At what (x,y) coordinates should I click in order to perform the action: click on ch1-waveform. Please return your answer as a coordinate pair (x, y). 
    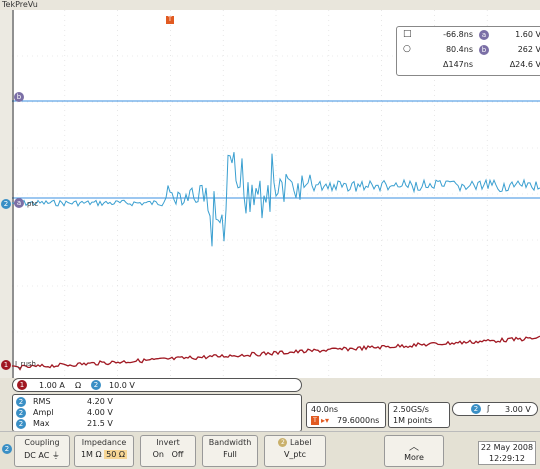
    Looking at the image, I should click on (276, 353).